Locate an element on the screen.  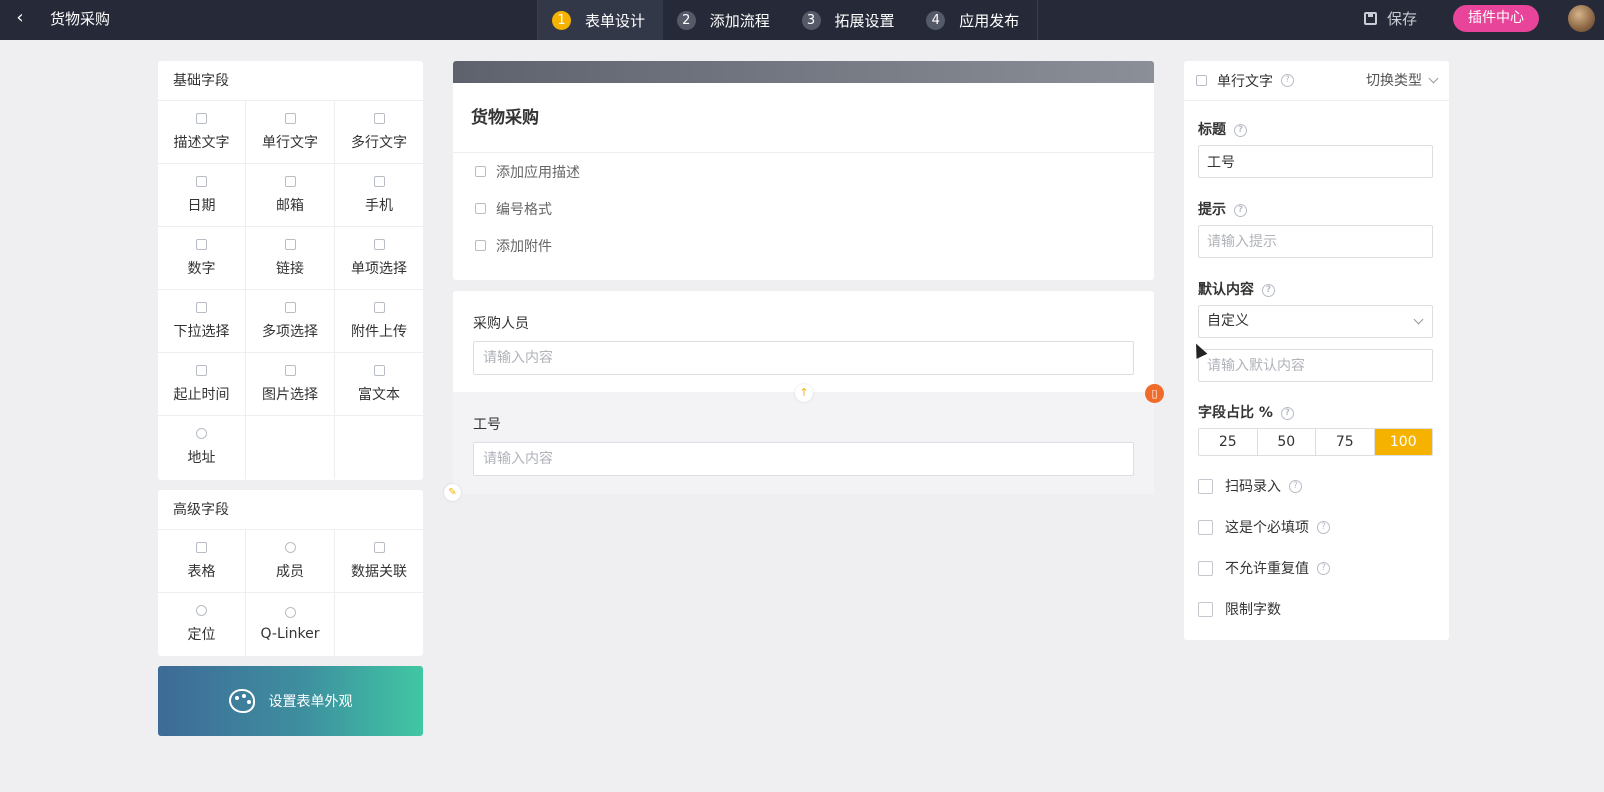
set-form-appearance-button: 设置表单外观 is located at coordinates (290, 701).